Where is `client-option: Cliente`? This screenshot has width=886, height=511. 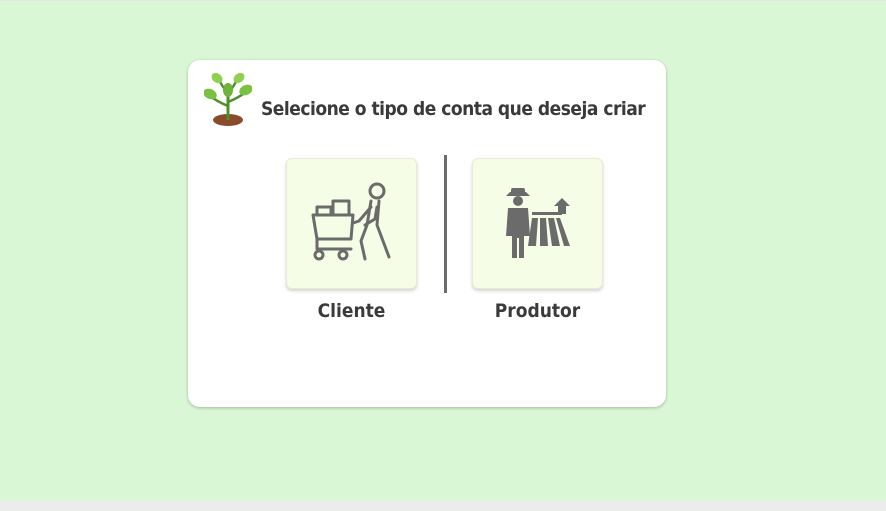
client-option: Cliente is located at coordinates (351, 240).